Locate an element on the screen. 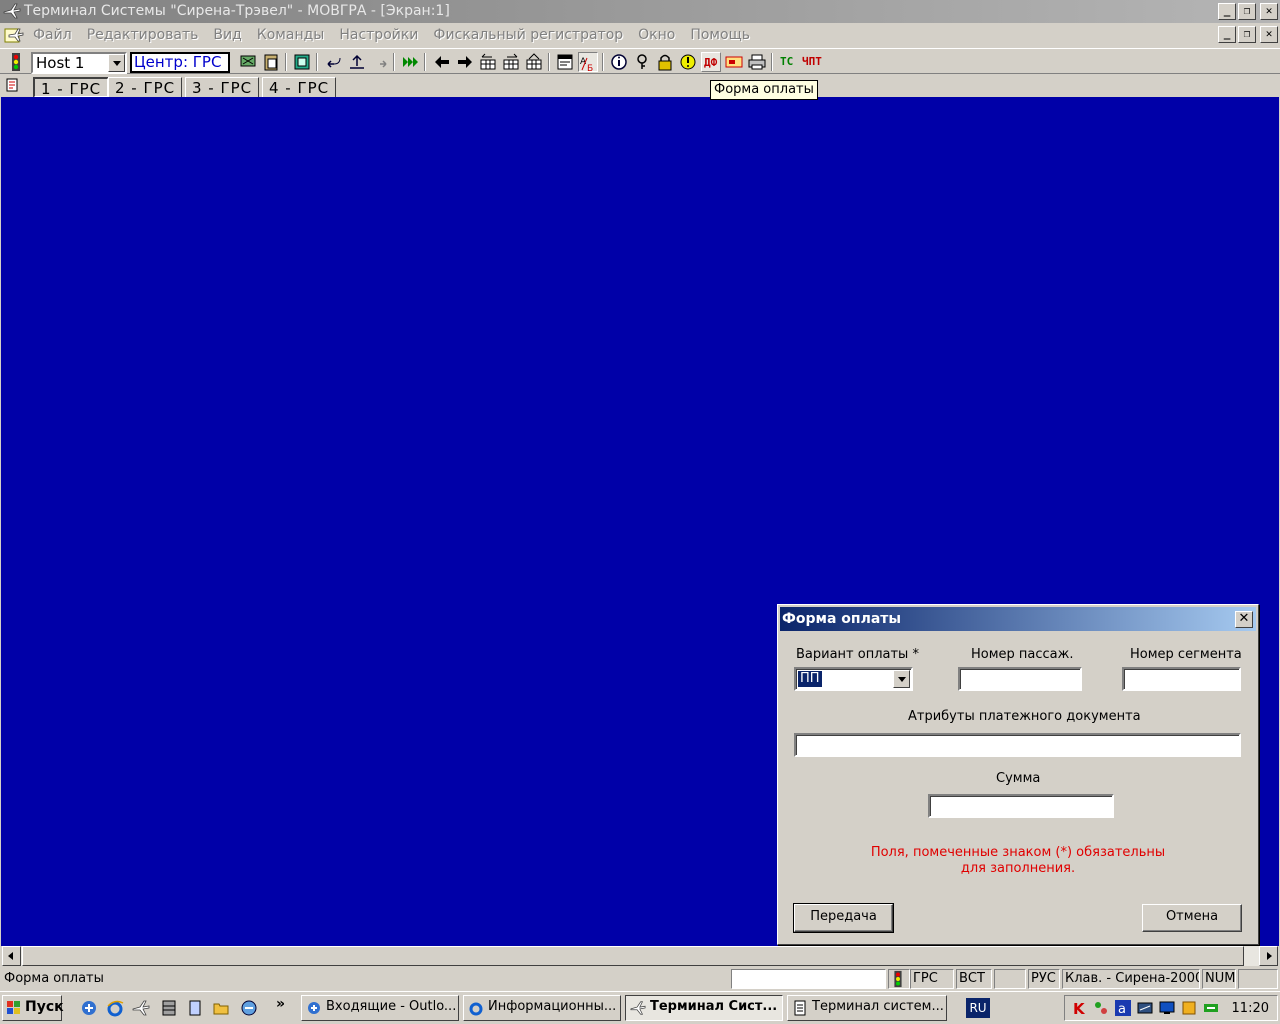 This screenshot has height=1024, width=1280. notebook-icon is located at coordinates (195, 1008).